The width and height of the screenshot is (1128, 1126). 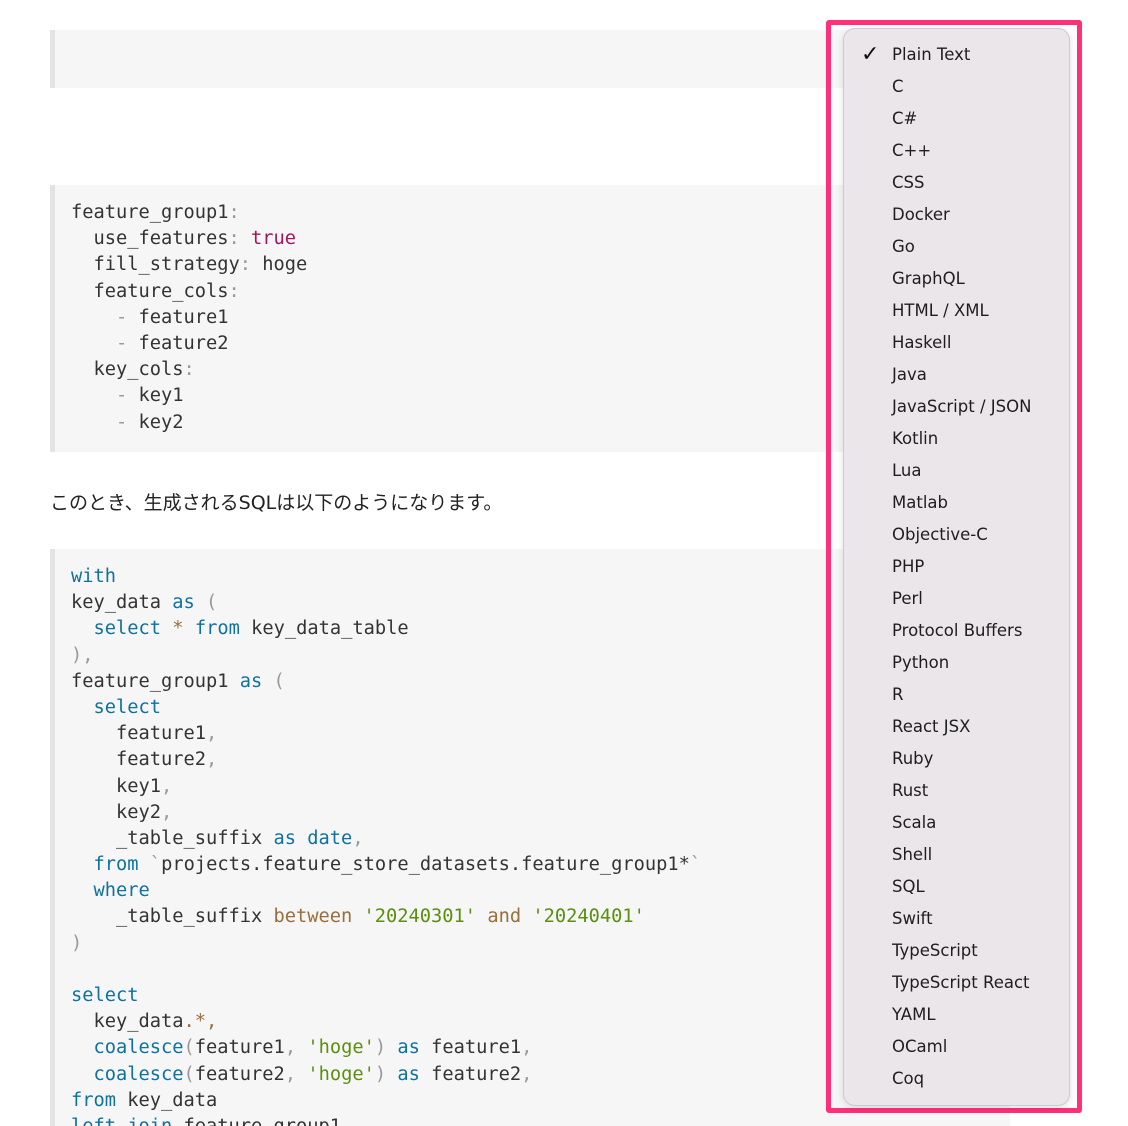 I want to click on menu-item-haskell: Haskell, so click(x=956, y=343).